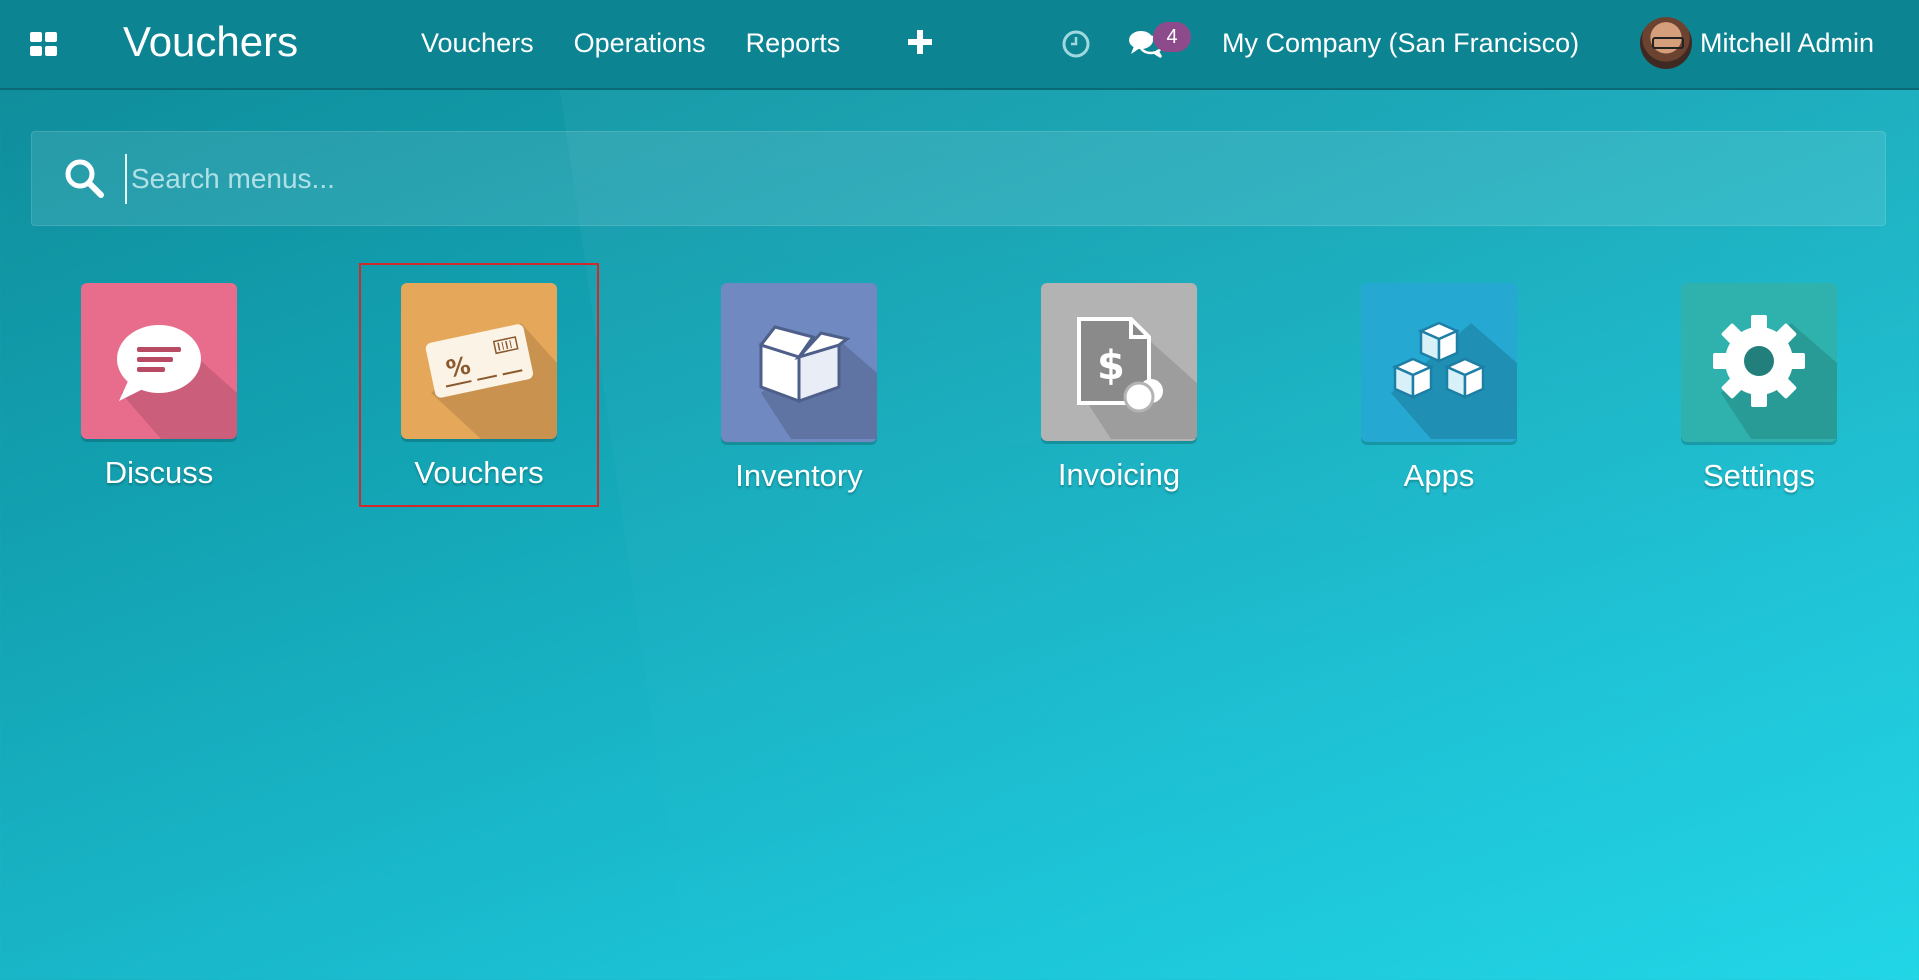 This screenshot has height=980, width=1919. What do you see at coordinates (1439, 475) in the screenshot?
I see `app-label: Apps` at bounding box center [1439, 475].